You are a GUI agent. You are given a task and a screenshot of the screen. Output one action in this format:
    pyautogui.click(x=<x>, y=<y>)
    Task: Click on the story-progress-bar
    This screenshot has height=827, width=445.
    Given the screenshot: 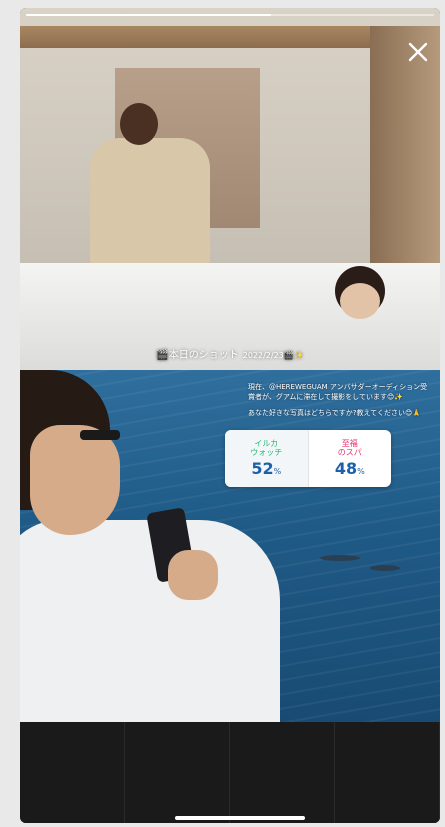 What is the action you would take?
    pyautogui.click(x=230, y=15)
    